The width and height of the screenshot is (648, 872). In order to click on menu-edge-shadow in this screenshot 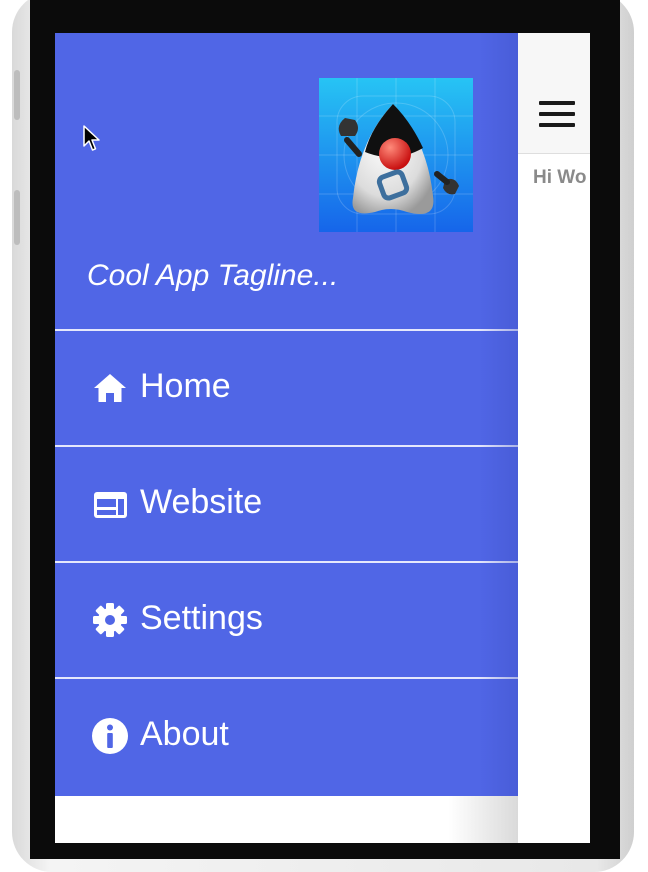, I will do `click(498, 414)`.